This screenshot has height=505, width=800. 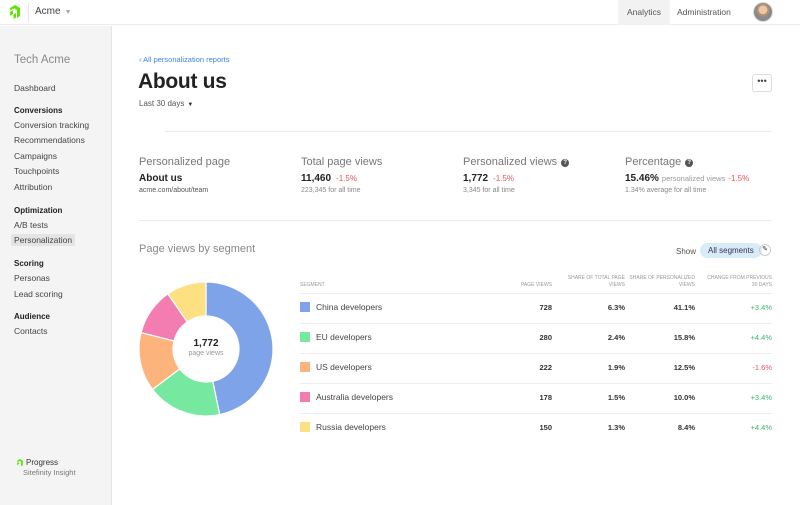 I want to click on user-avatar, so click(x=763, y=12).